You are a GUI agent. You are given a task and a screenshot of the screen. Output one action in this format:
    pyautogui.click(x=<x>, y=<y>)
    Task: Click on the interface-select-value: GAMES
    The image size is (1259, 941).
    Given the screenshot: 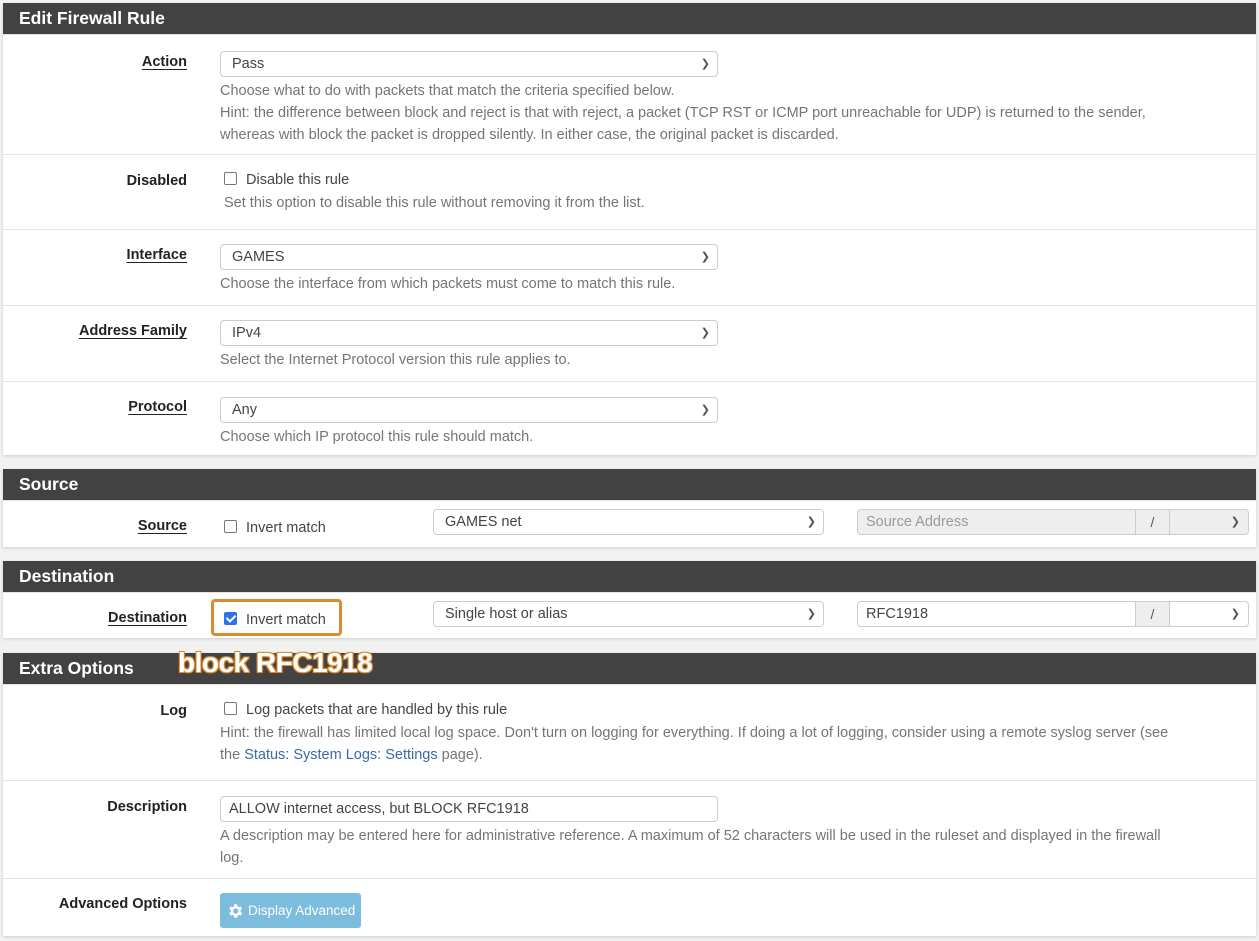 What is the action you would take?
    pyautogui.click(x=258, y=257)
    